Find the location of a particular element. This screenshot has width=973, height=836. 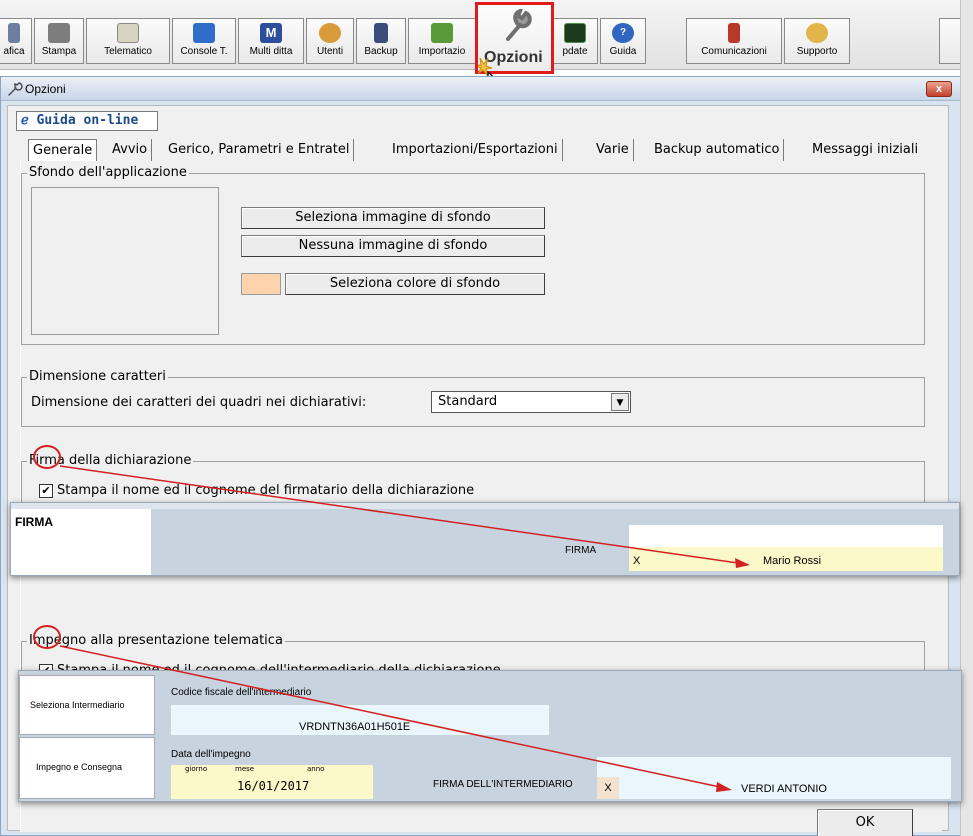

dialog-titlebar: Opzioni x is located at coordinates (480, 89).